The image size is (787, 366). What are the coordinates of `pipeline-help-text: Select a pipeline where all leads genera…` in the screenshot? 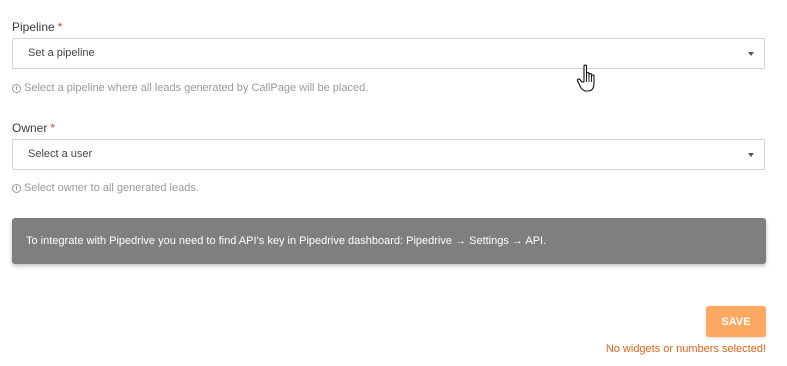 It's located at (196, 88).